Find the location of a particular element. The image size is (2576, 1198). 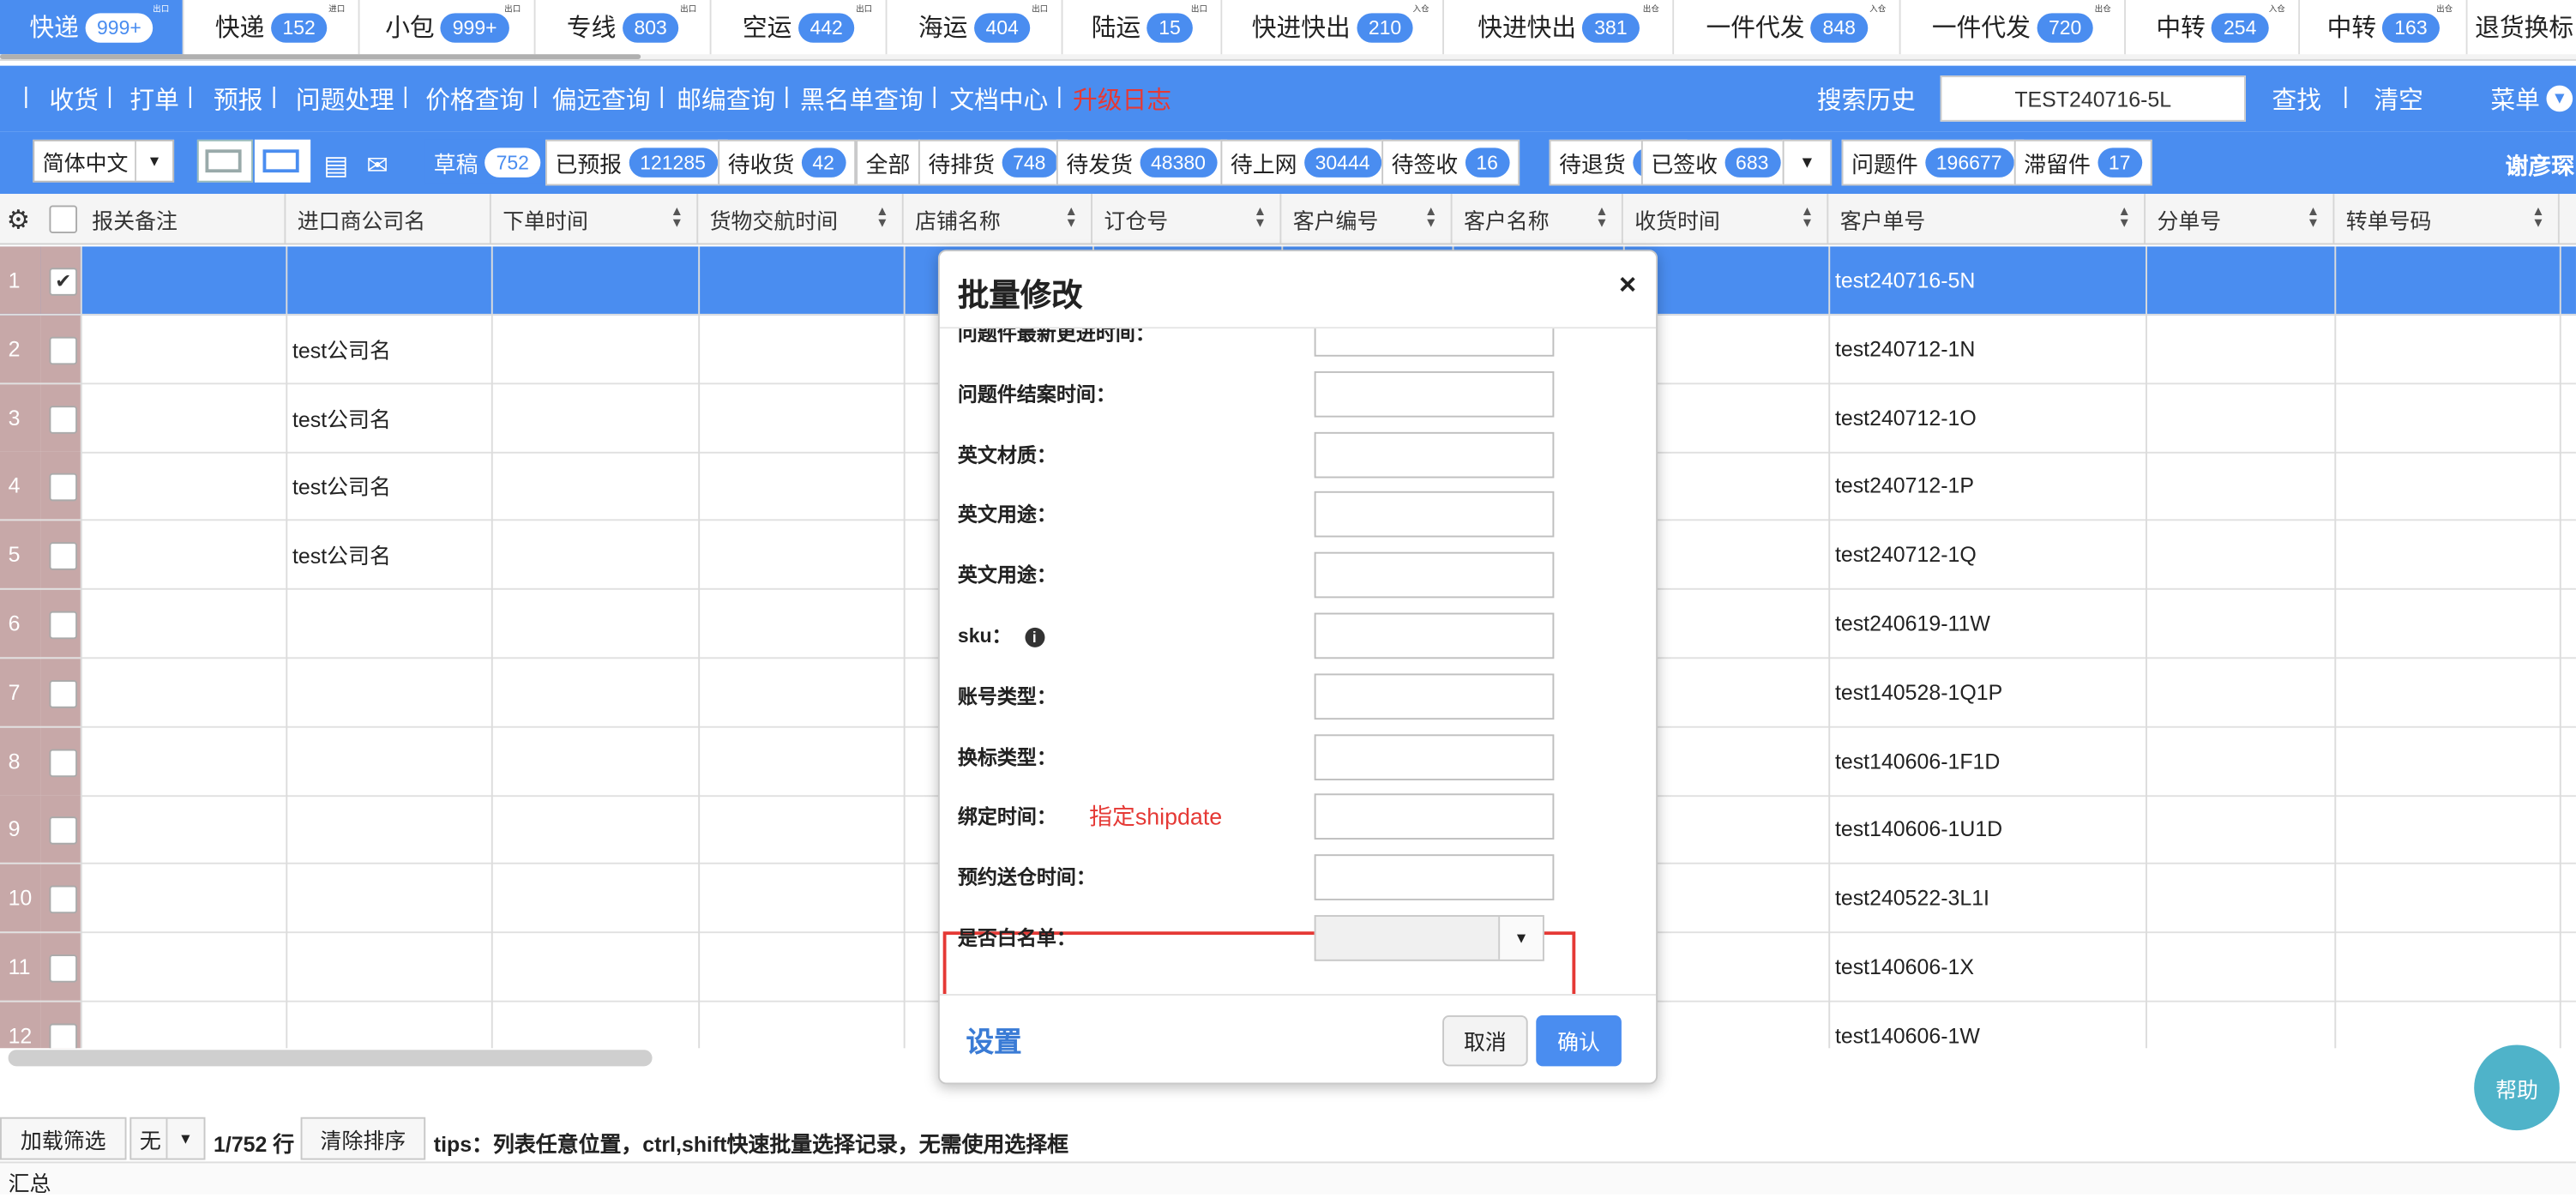

nav-link: 邮编查询 is located at coordinates (726, 99).